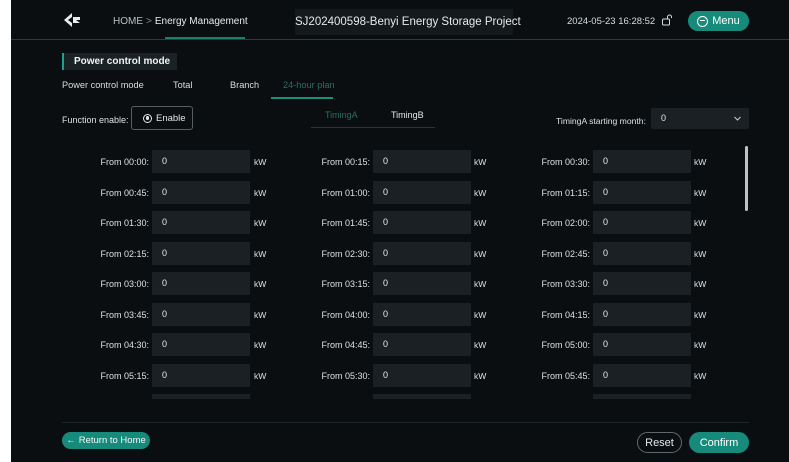 The width and height of the screenshot is (789, 462). What do you see at coordinates (71, 440) in the screenshot?
I see `arrow-left-icon: ←` at bounding box center [71, 440].